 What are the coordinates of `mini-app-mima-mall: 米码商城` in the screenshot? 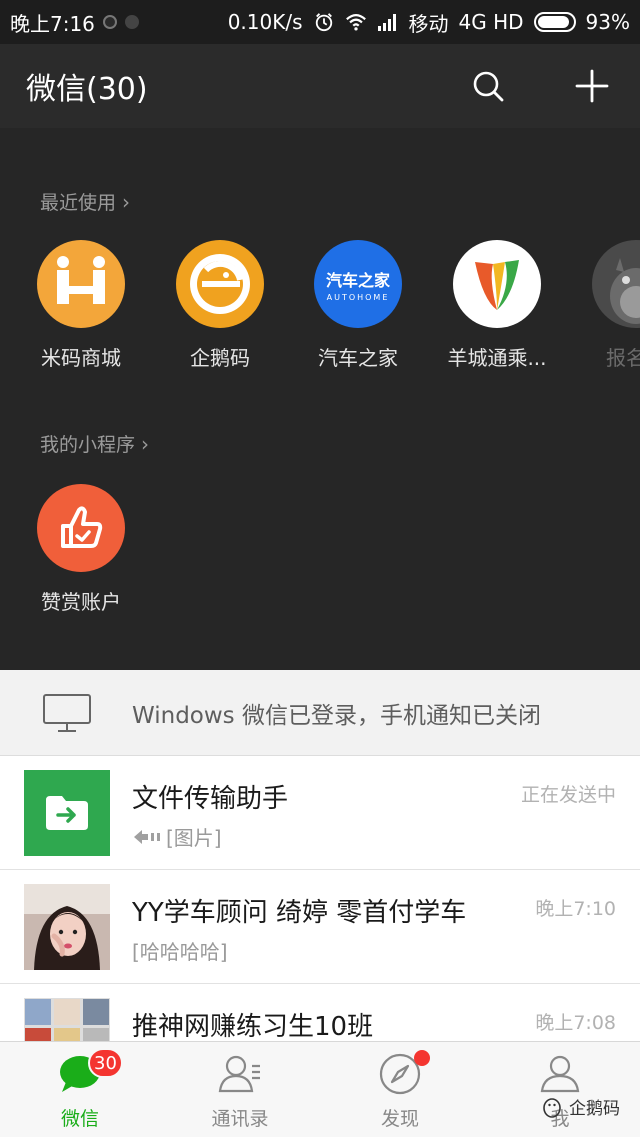 It's located at (81, 305).